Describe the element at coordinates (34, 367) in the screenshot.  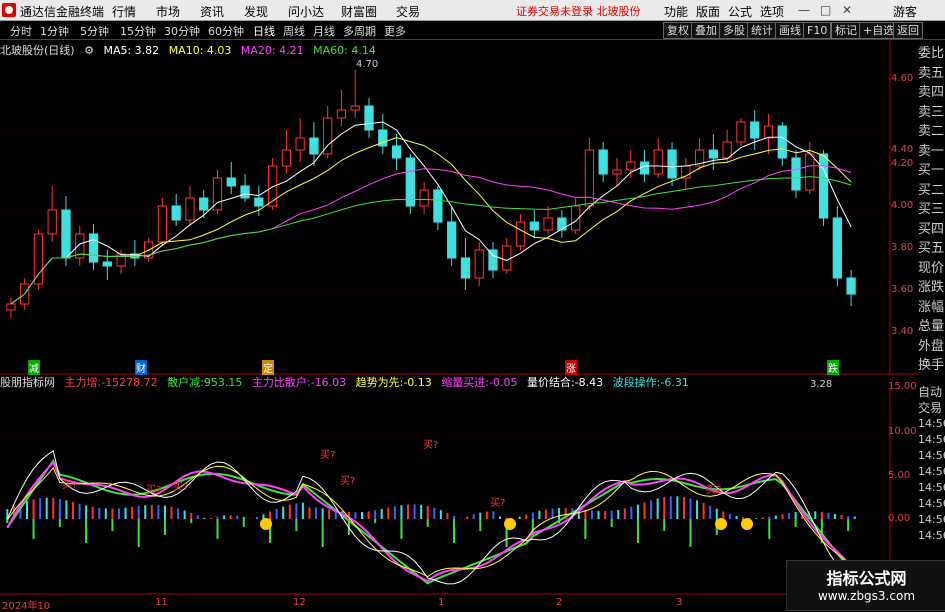
I see `event-mark: 减` at that location.